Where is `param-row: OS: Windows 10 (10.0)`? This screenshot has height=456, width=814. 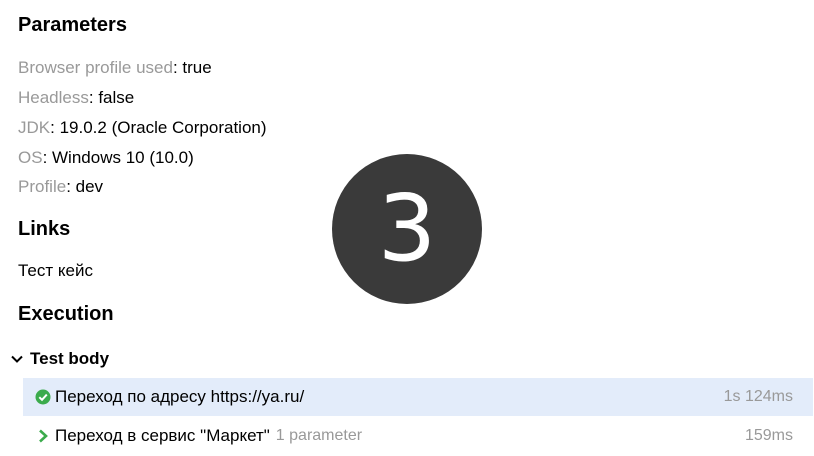
param-row: OS: Windows 10 (10.0) is located at coordinates (106, 158).